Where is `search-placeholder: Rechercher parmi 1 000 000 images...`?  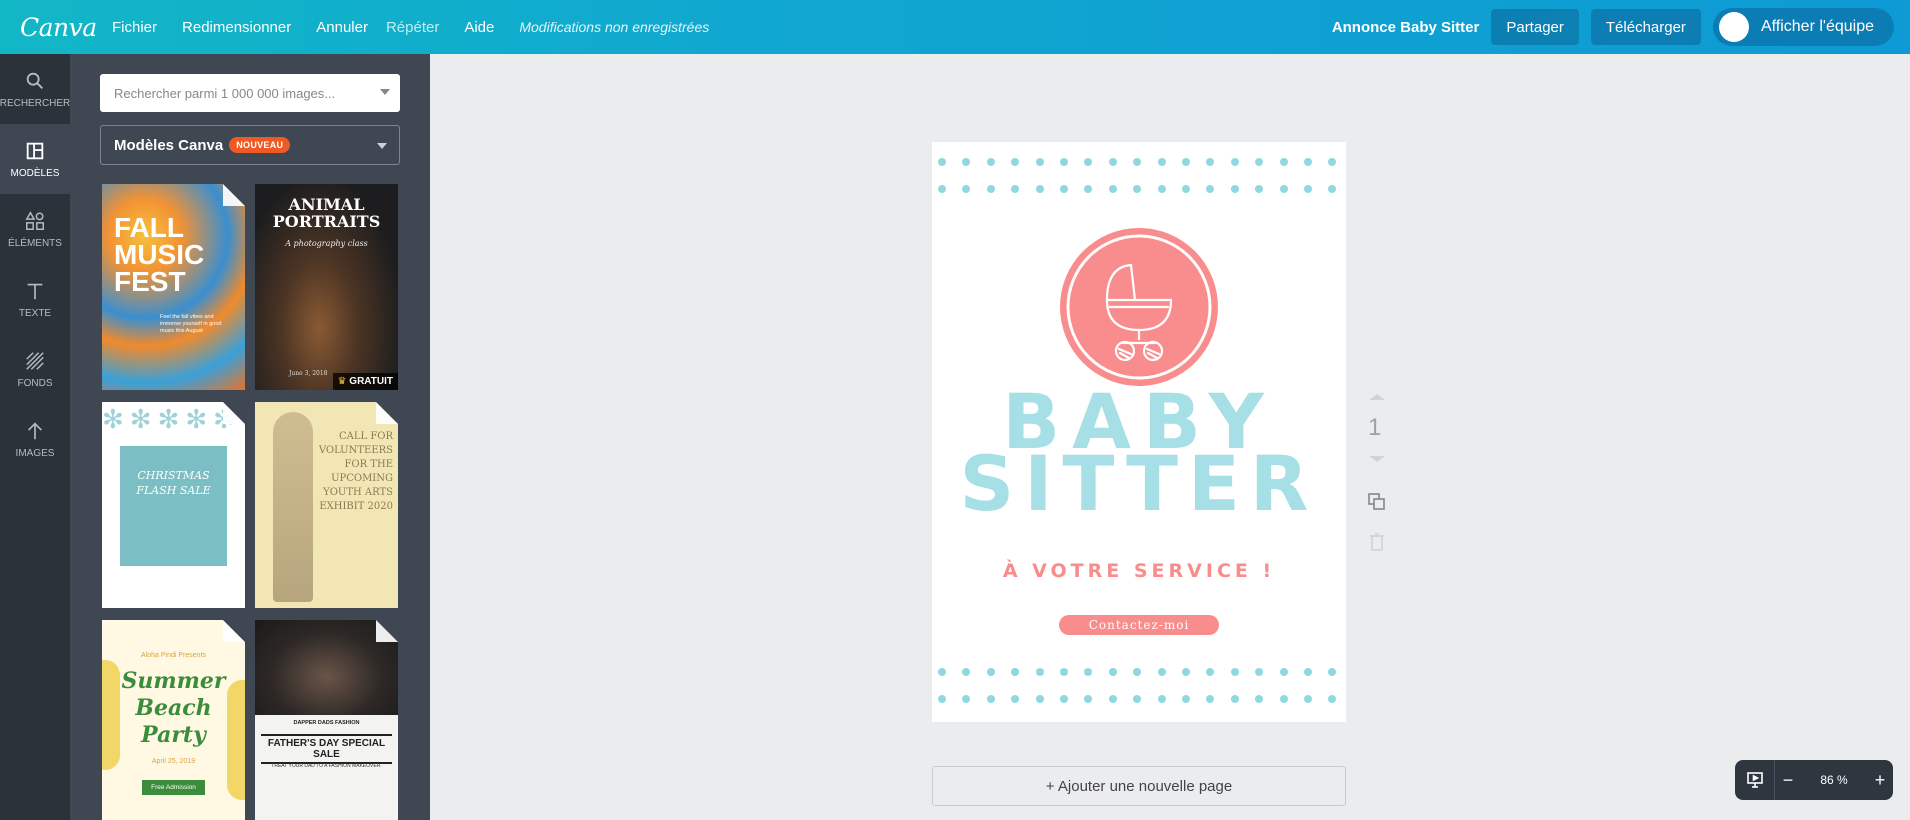 search-placeholder: Rechercher parmi 1 000 000 images... is located at coordinates (225, 93).